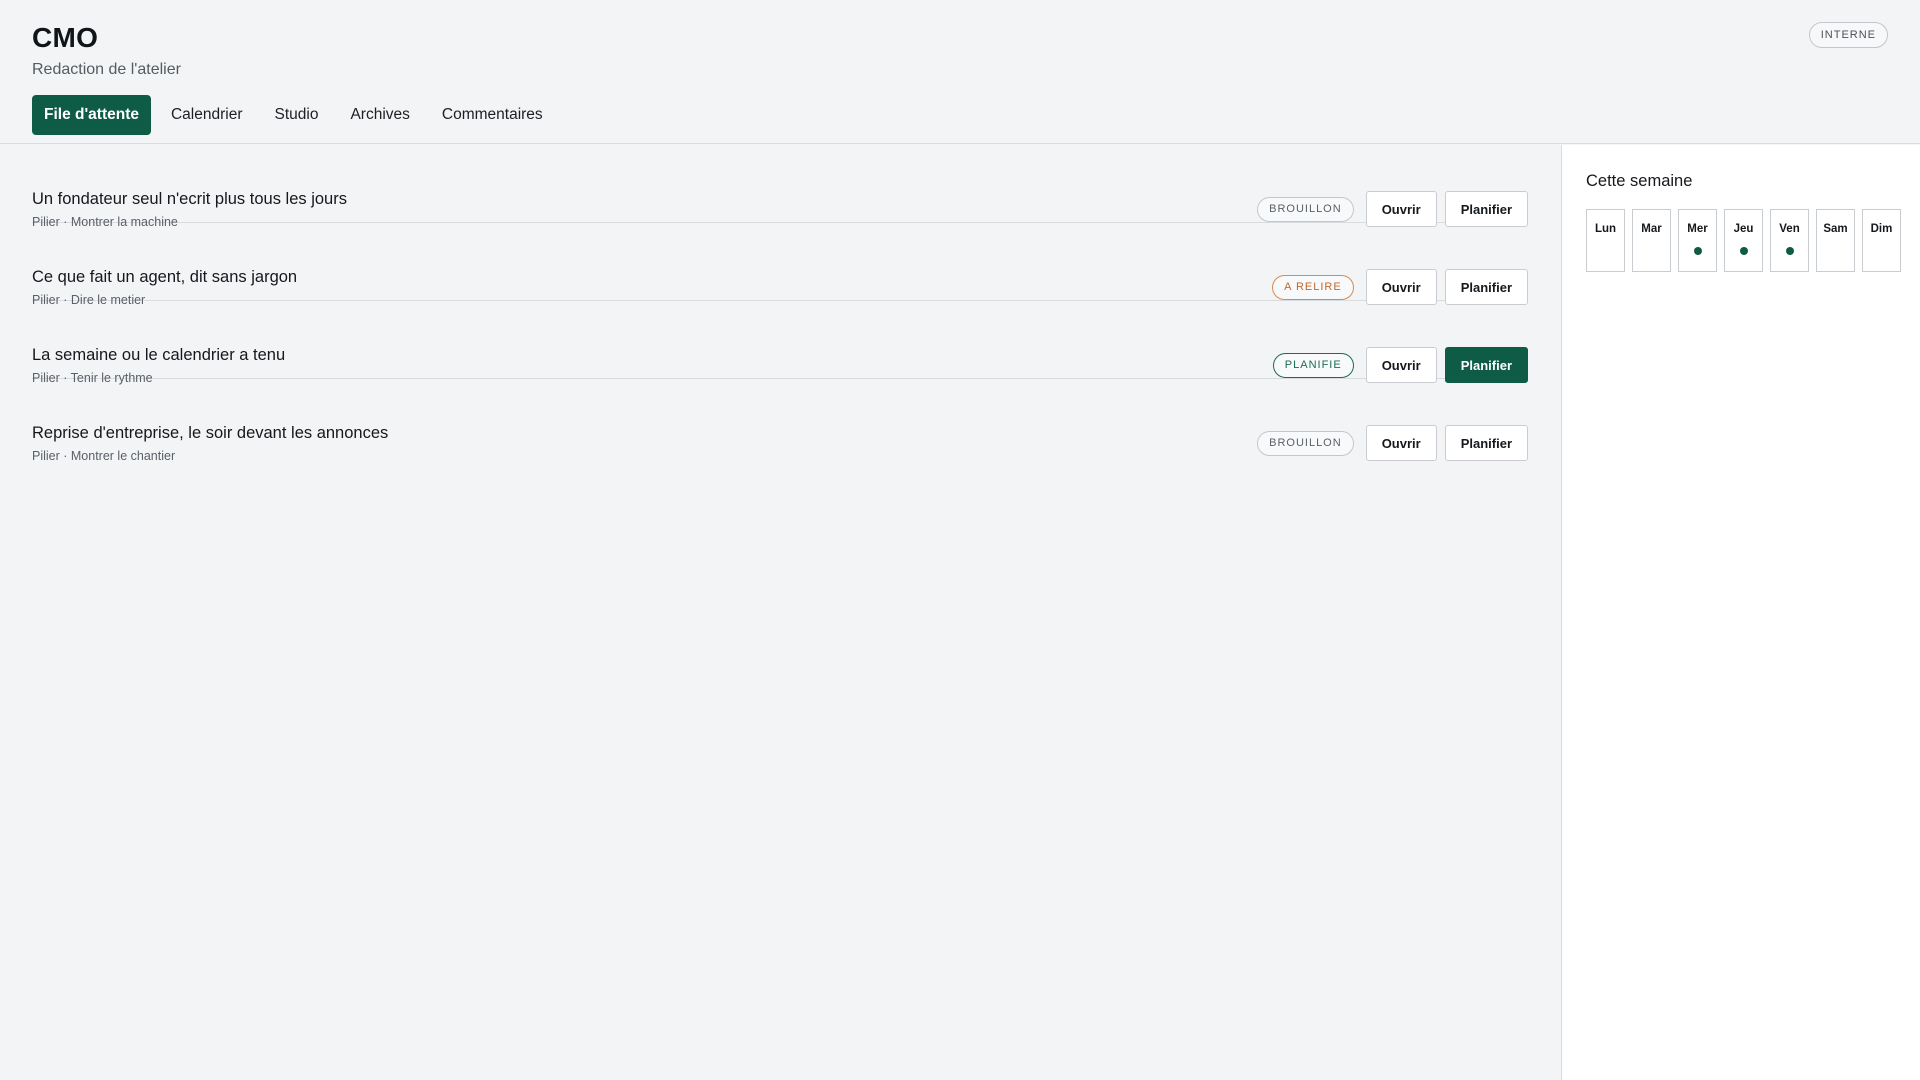 Image resolution: width=1920 pixels, height=1080 pixels. Describe the element at coordinates (106, 69) in the screenshot. I see `app-subtitle: Redaction de l'atelier` at that location.